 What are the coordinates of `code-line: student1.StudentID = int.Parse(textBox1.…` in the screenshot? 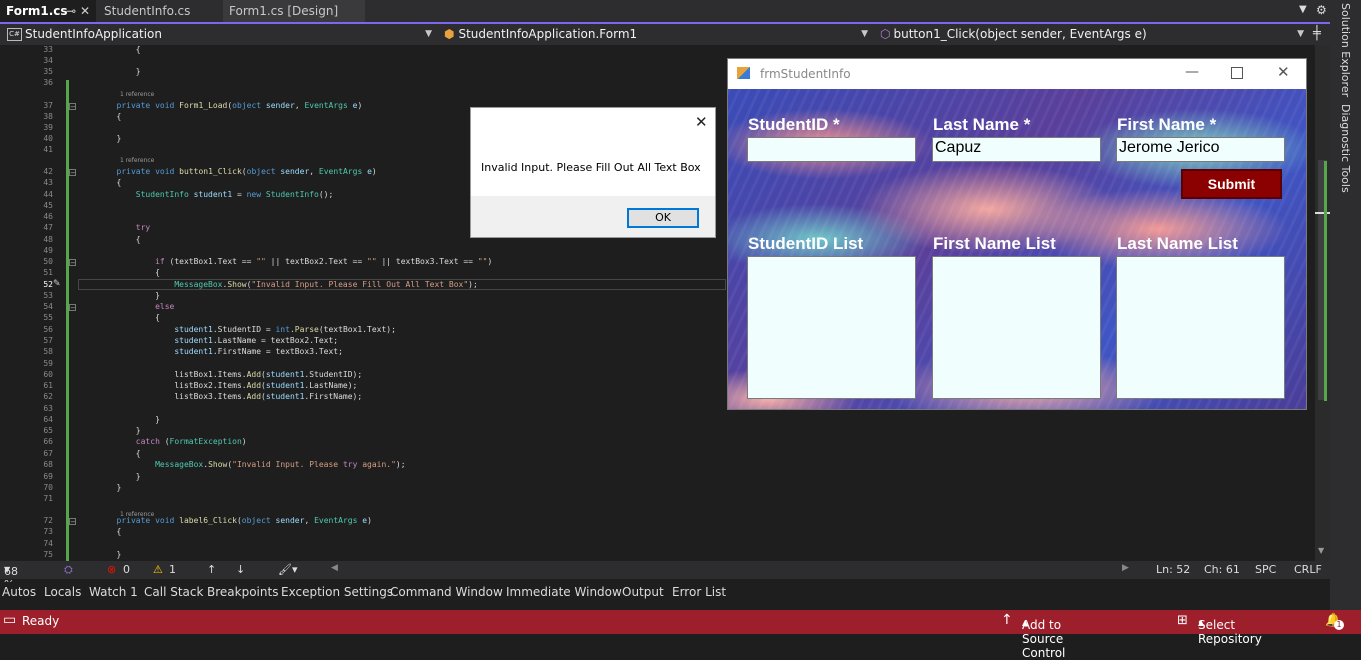 It's located at (285, 329).